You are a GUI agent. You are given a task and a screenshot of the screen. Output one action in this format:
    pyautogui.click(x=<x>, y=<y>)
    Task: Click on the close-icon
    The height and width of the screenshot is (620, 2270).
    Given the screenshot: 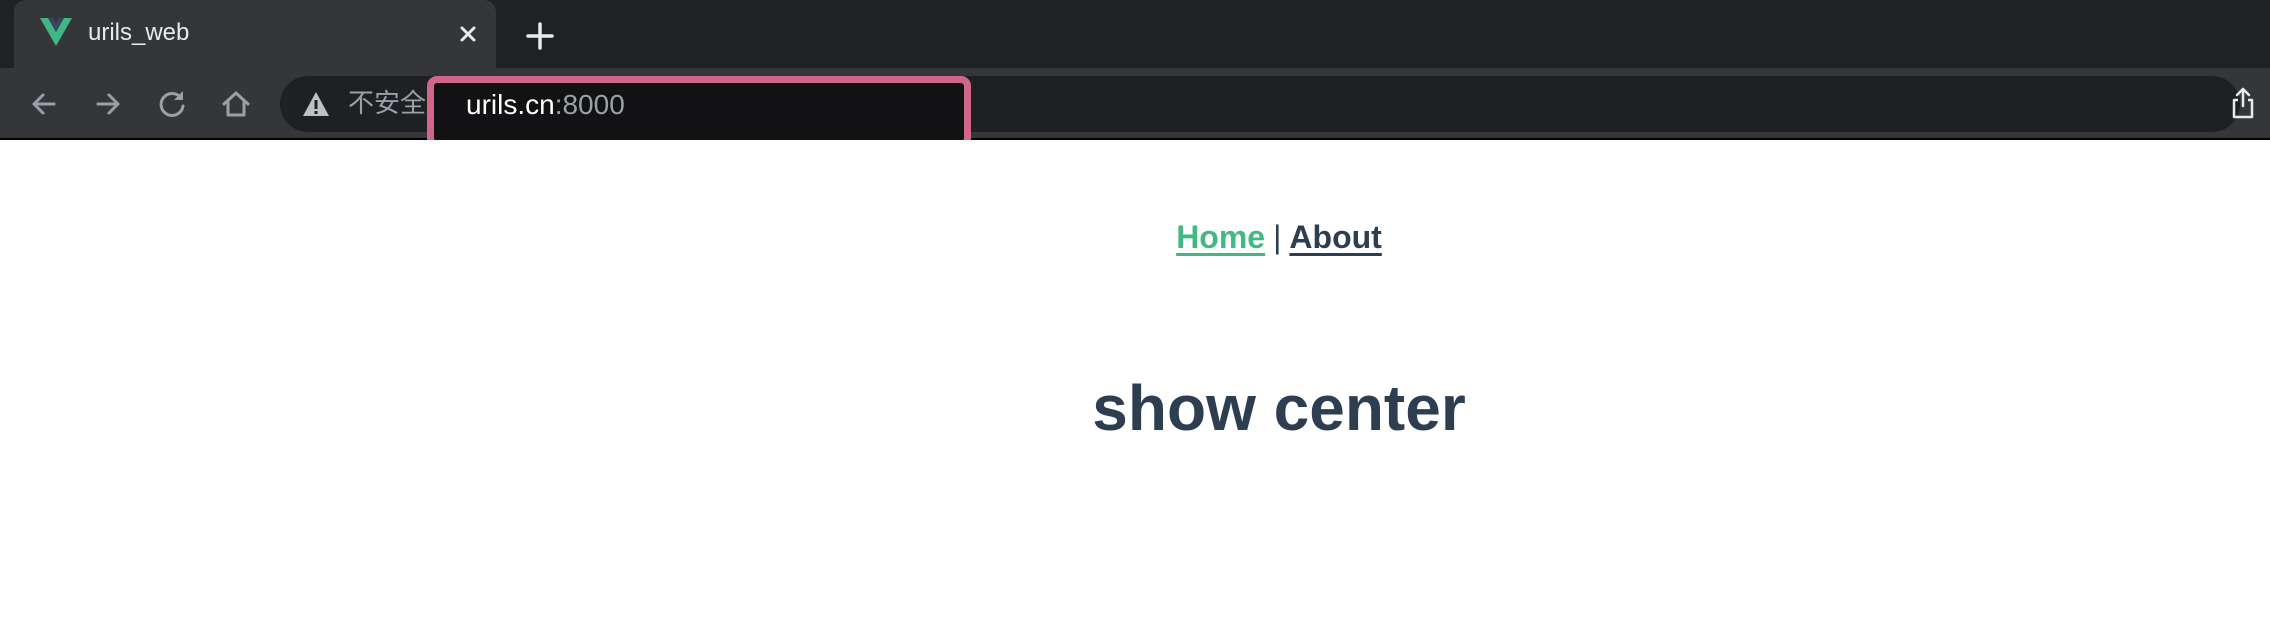 What is the action you would take?
    pyautogui.click(x=468, y=34)
    